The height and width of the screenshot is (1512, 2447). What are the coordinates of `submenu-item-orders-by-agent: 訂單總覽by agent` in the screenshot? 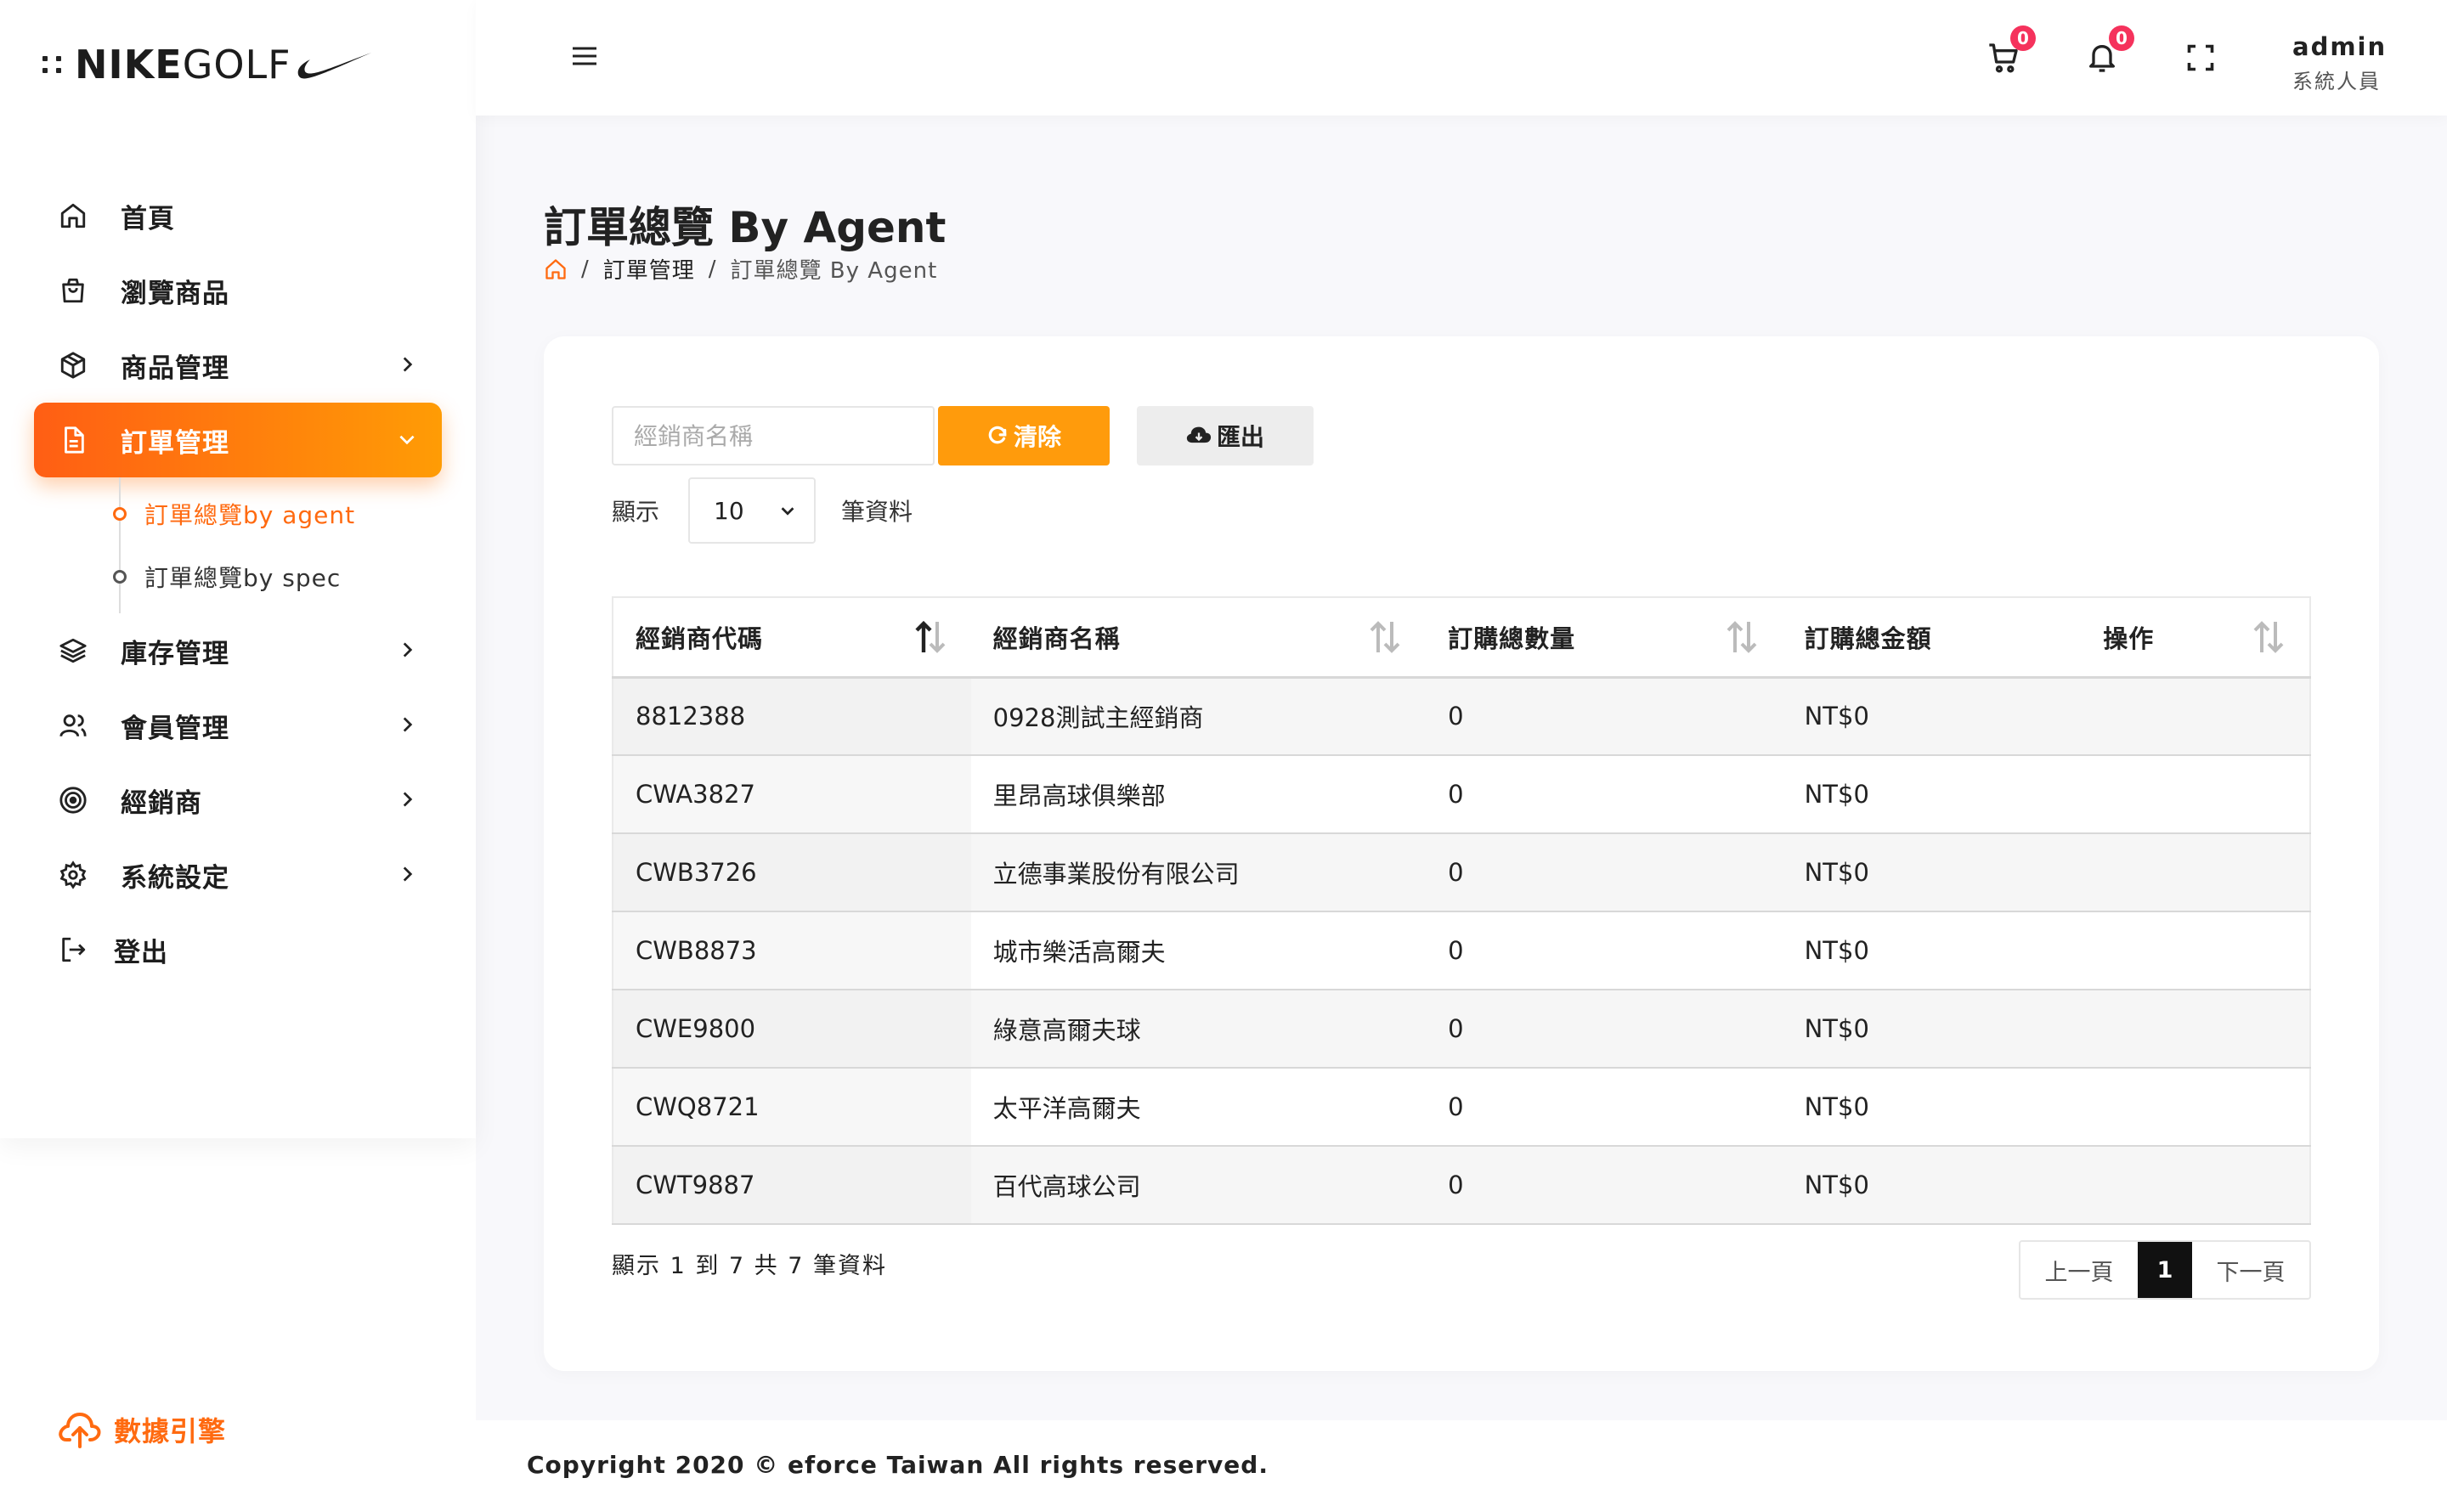 It's located at (258, 513).